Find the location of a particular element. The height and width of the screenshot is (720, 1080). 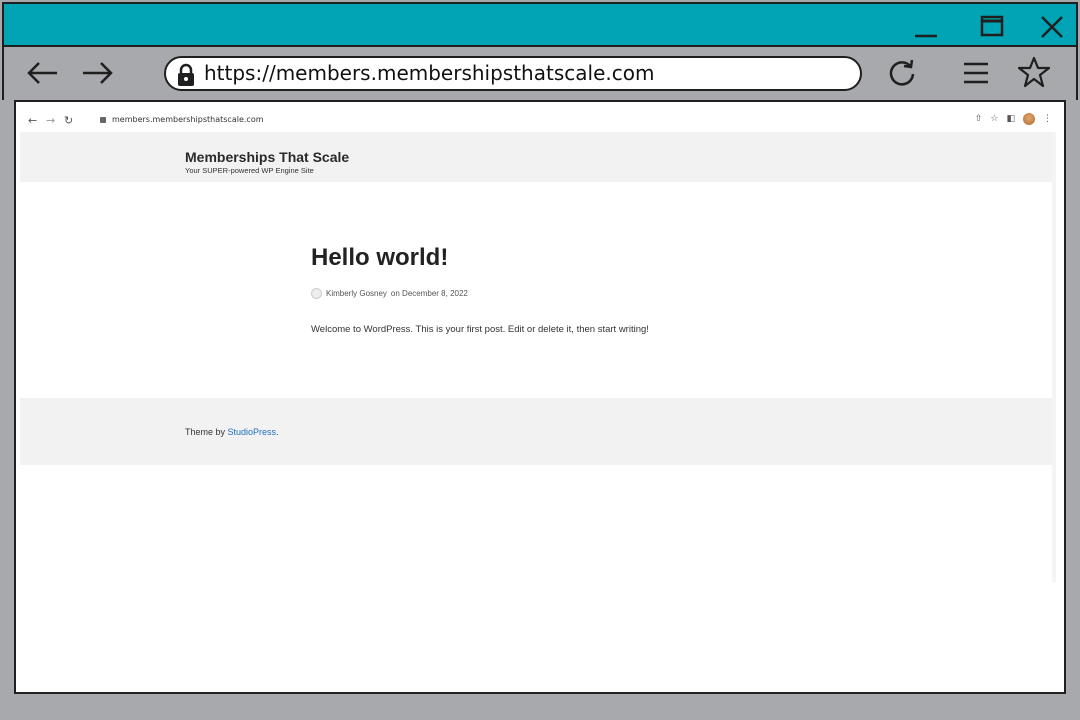

inner-toolbar-icons: ⇧ ☆ ◧ ⋮ is located at coordinates (1013, 119).